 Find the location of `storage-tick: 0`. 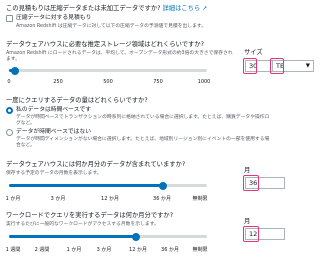

storage-tick: 0 is located at coordinates (9, 82).